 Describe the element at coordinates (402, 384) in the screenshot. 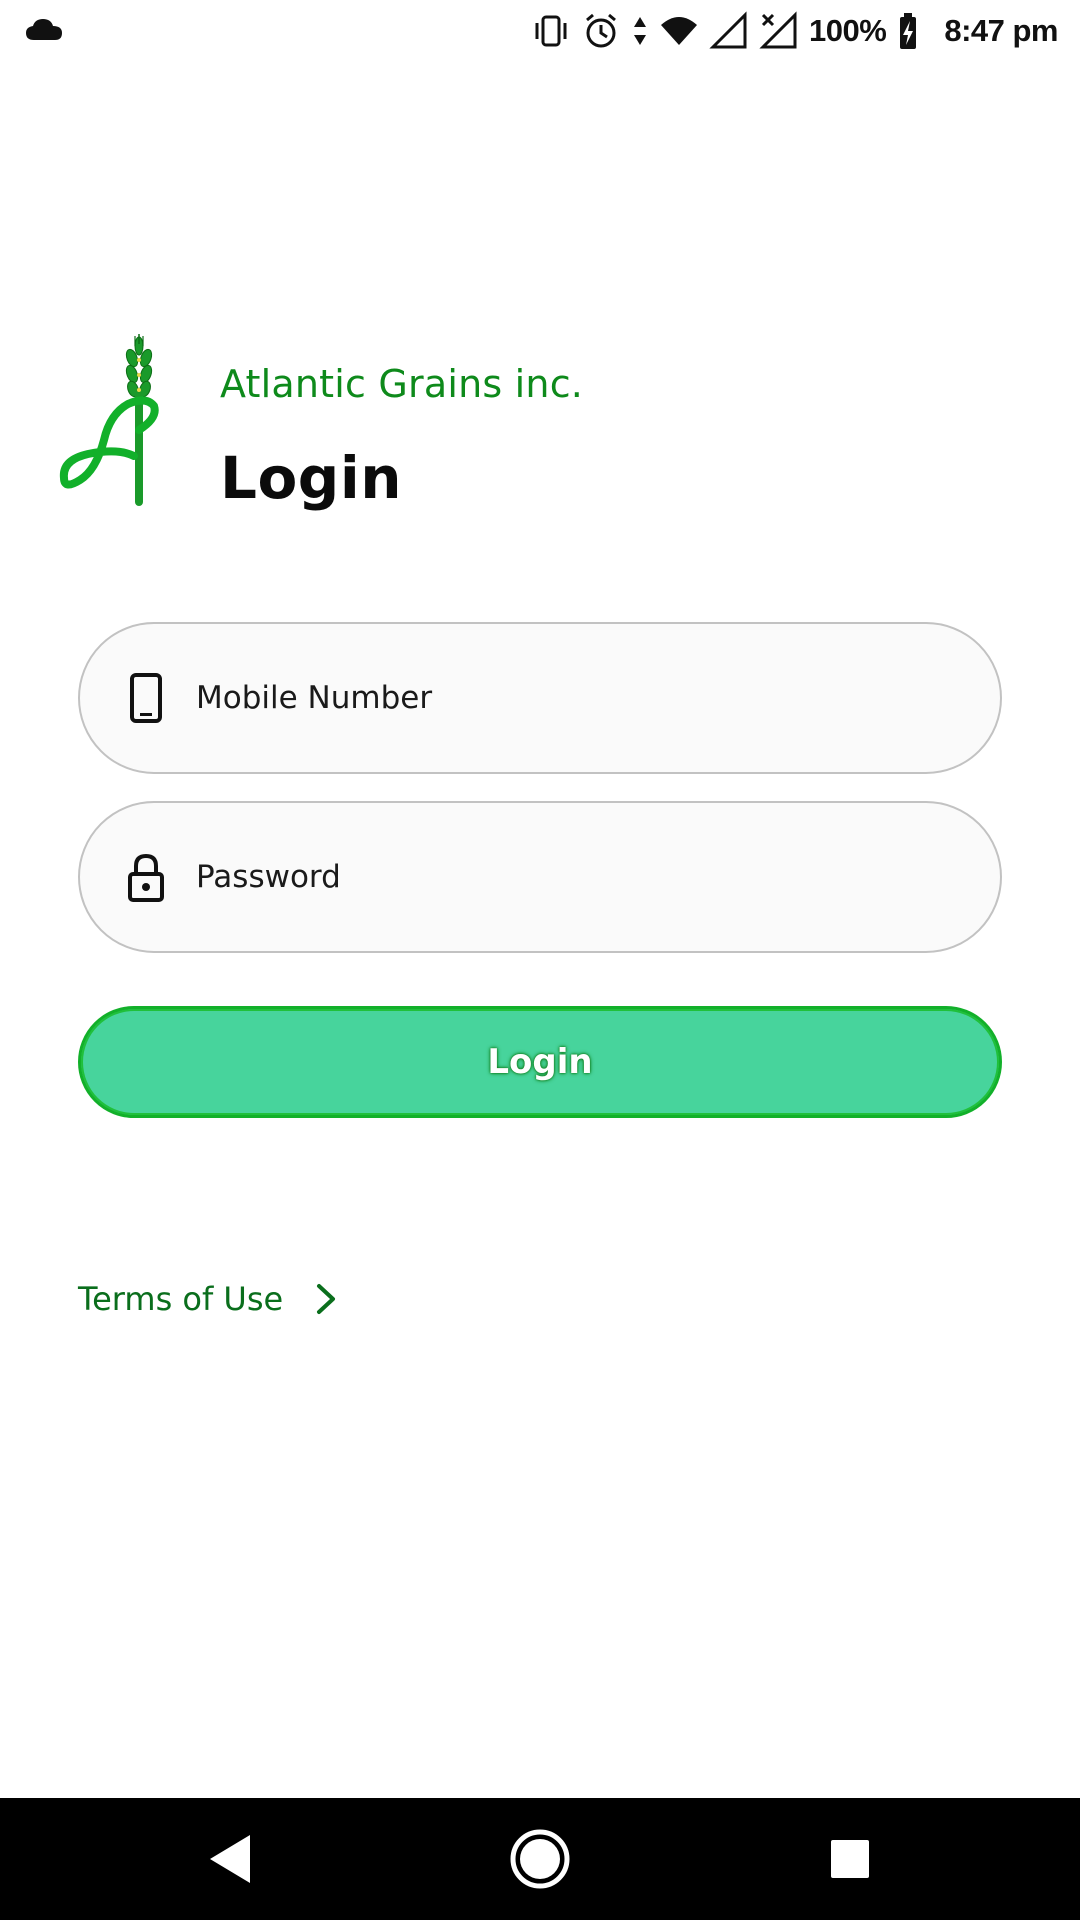

I see `company-name: Atlantic Grains inc.` at that location.